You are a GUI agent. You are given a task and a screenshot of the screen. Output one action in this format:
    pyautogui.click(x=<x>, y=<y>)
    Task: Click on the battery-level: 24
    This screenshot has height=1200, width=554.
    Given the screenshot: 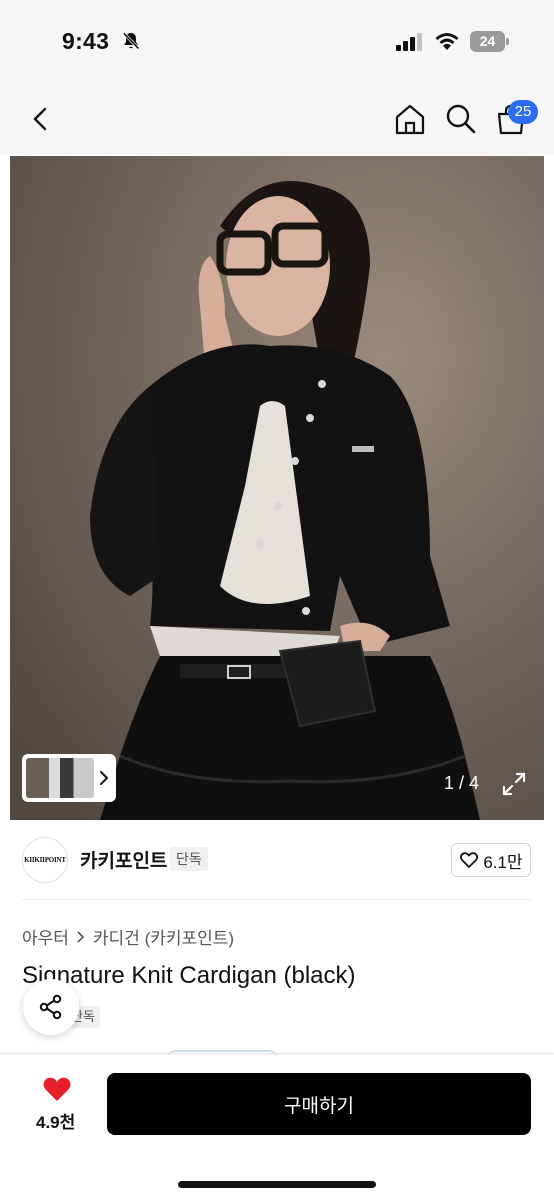 What is the action you would take?
    pyautogui.click(x=487, y=41)
    